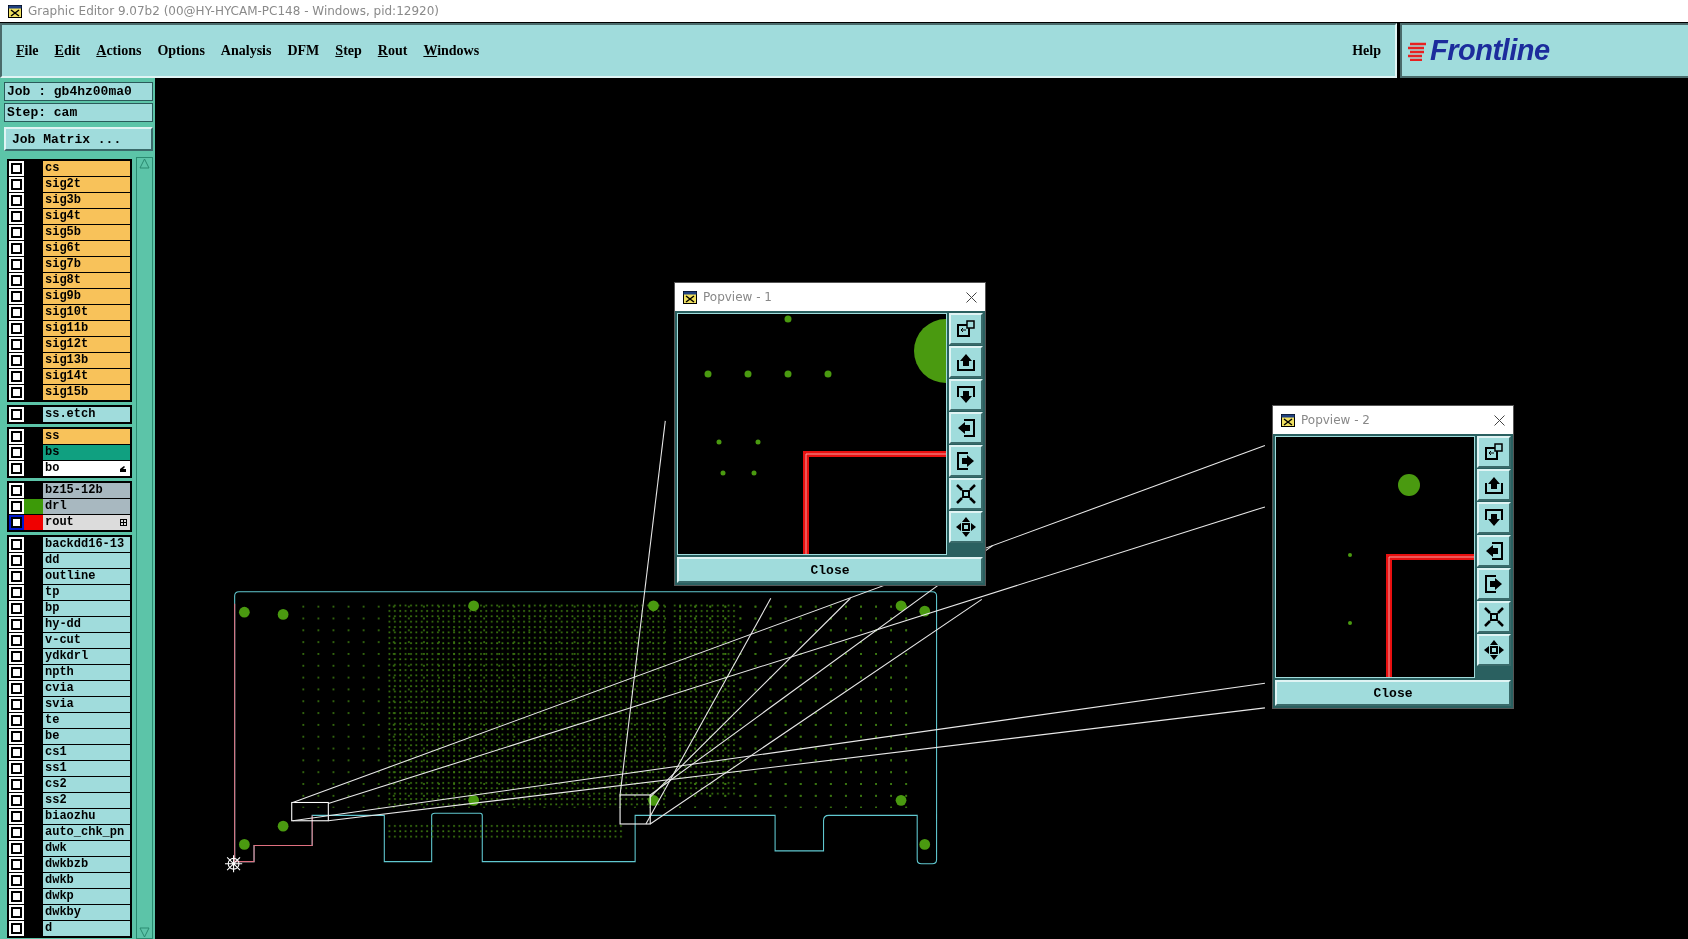 The width and height of the screenshot is (1688, 939). What do you see at coordinates (87, 522) in the screenshot?
I see `layer-name: rout` at bounding box center [87, 522].